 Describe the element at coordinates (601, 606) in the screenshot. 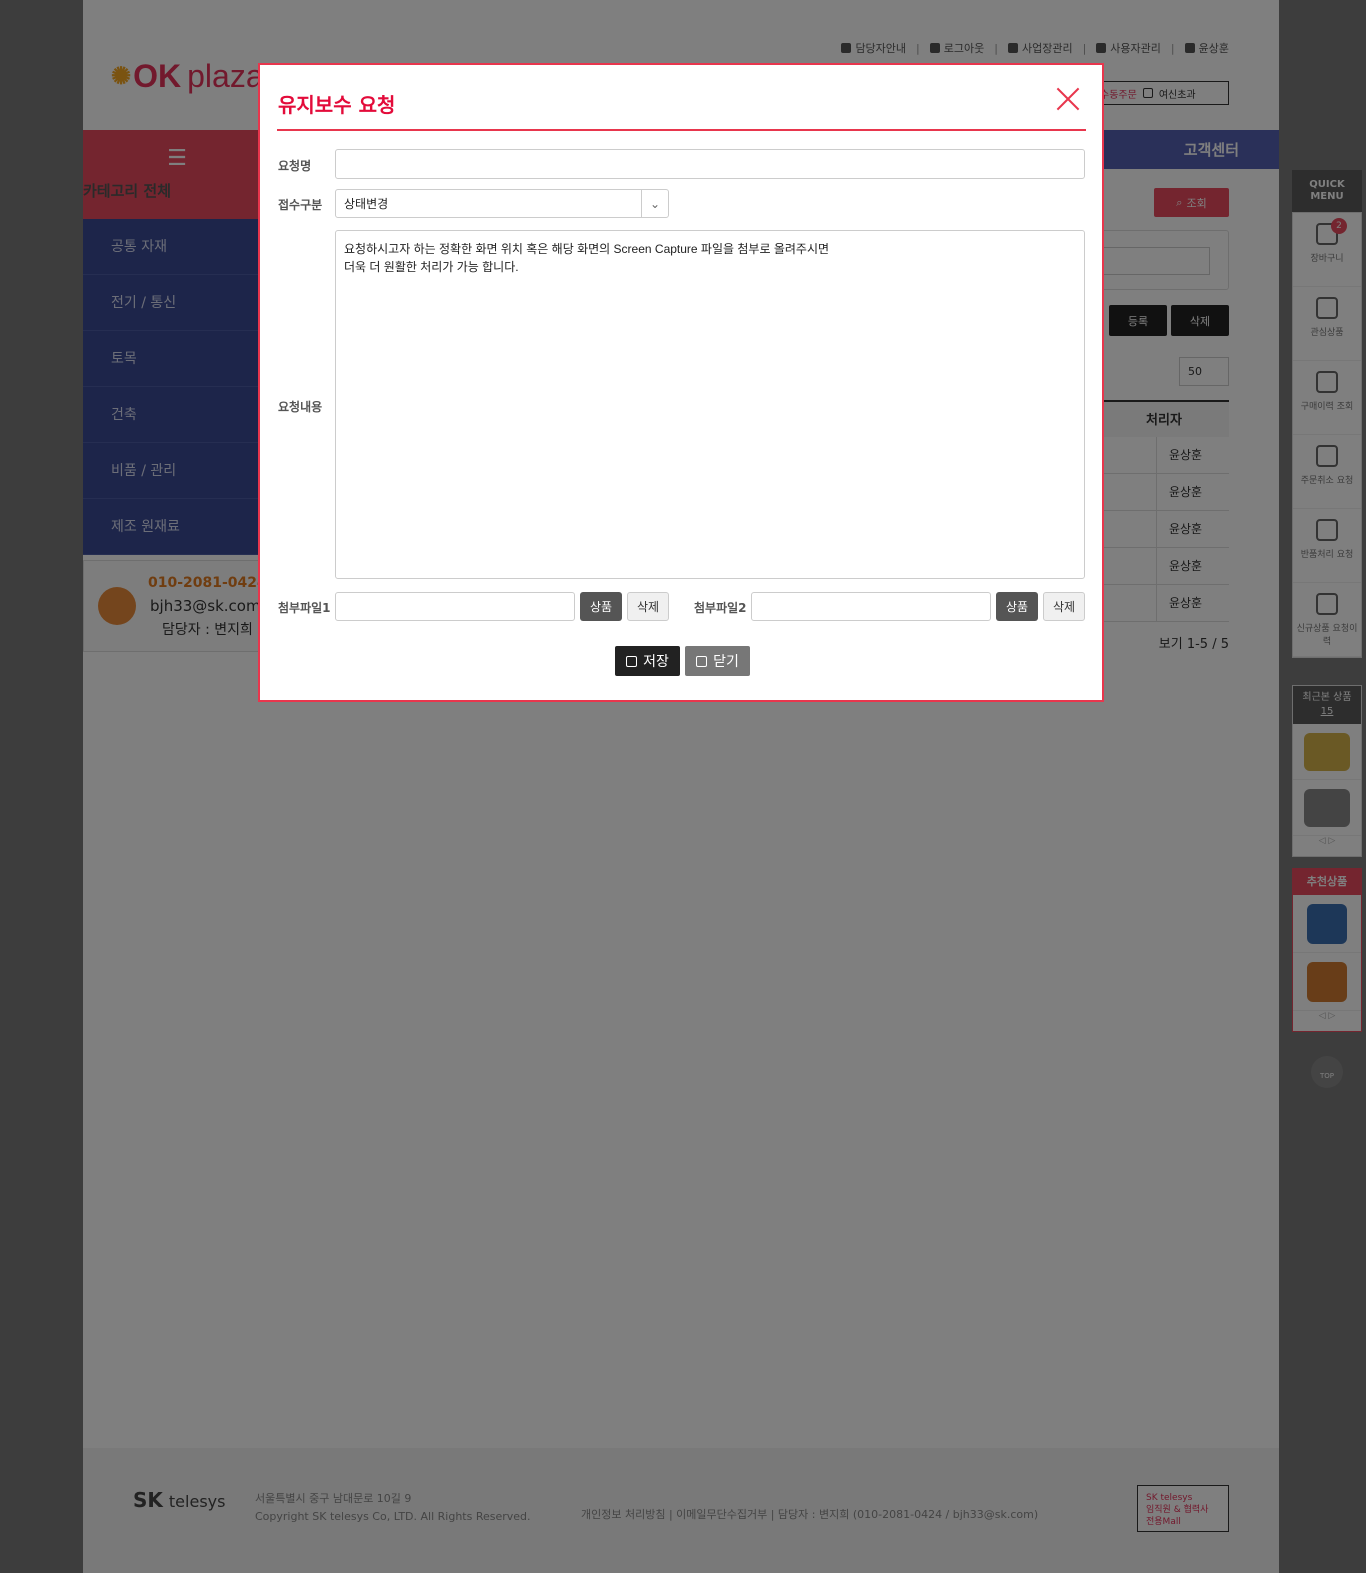

I see `attach1-browse-button: 상품` at that location.